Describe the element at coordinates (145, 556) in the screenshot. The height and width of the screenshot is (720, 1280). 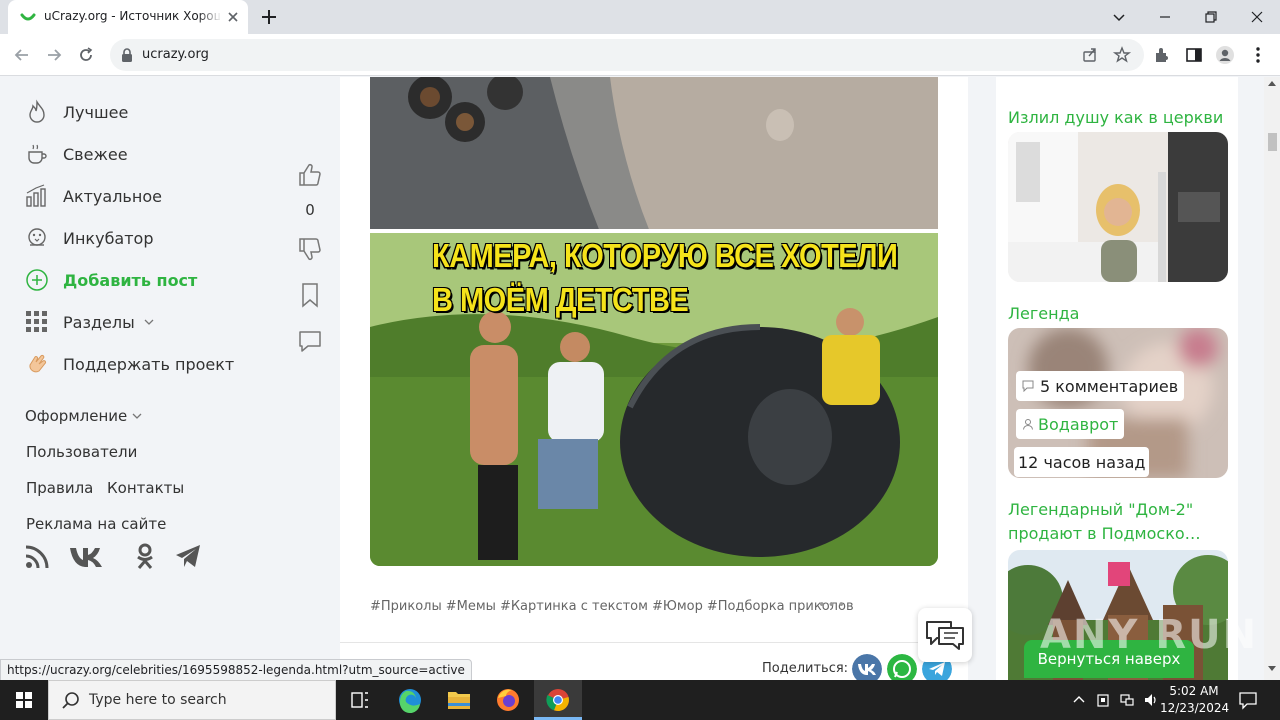
I see `odnoklassniki-icon` at that location.